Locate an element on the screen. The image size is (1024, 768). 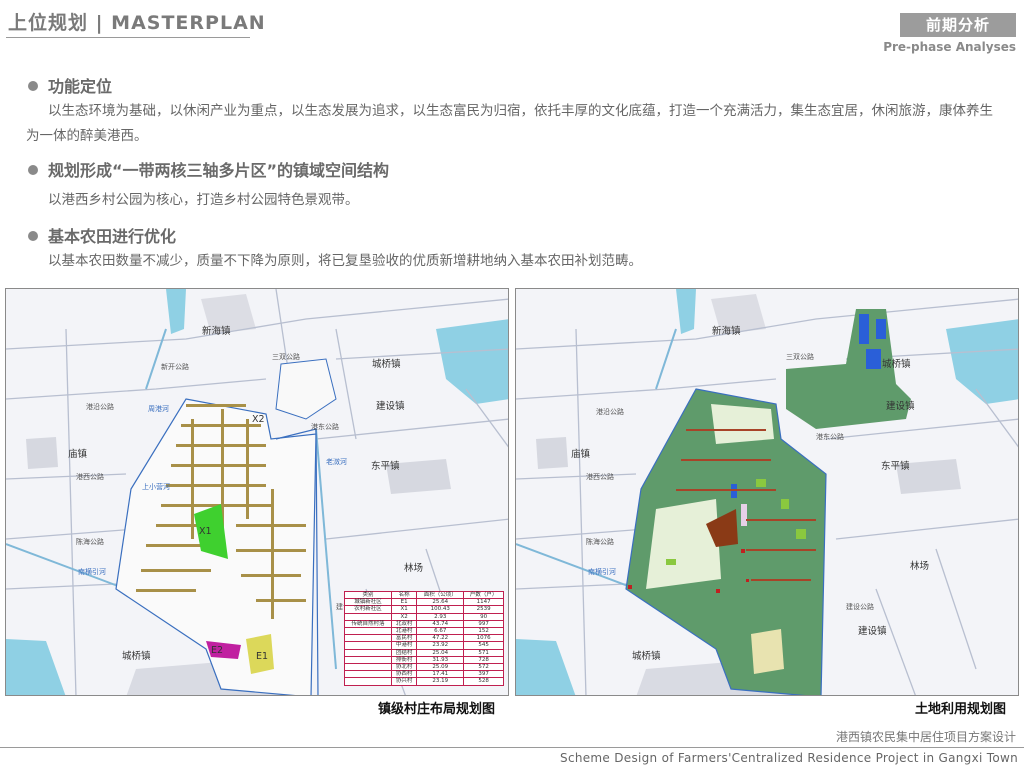
table-row: 中港村 23.92 545 is located at coordinates (424, 645).